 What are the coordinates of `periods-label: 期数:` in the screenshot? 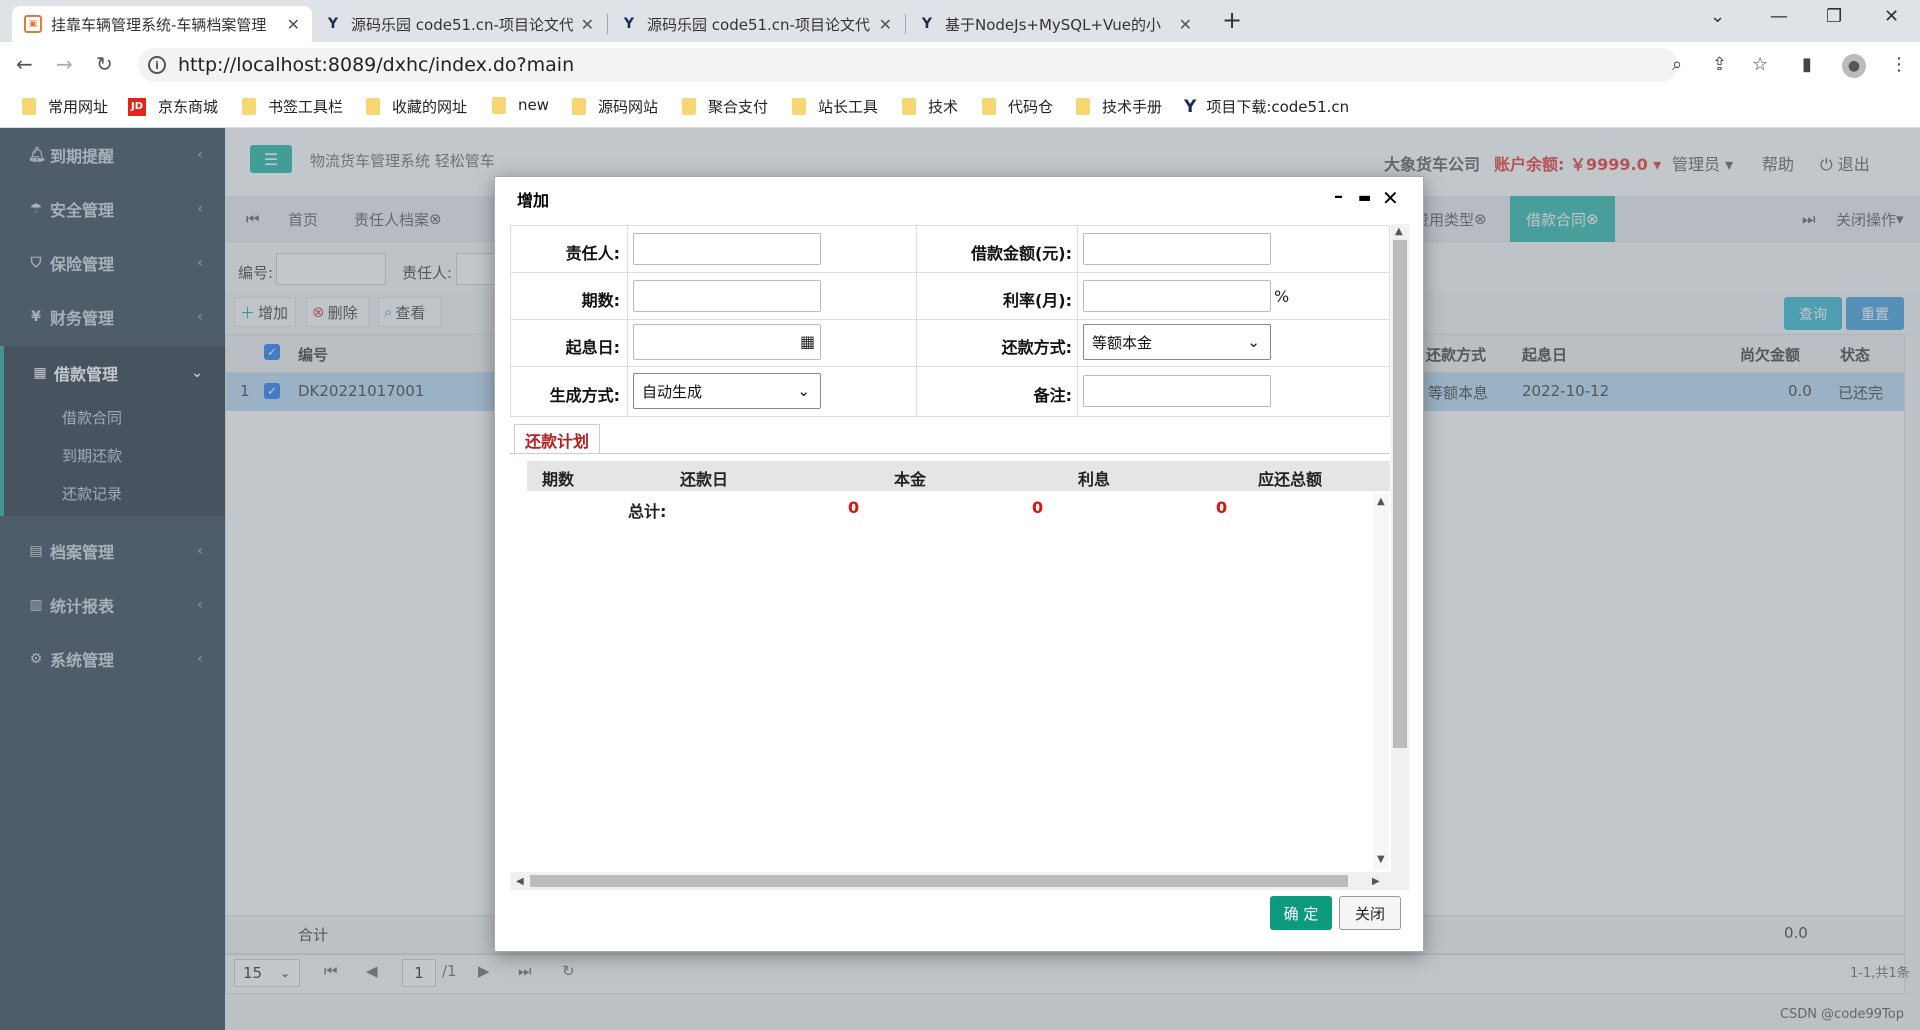 It's located at (600, 300).